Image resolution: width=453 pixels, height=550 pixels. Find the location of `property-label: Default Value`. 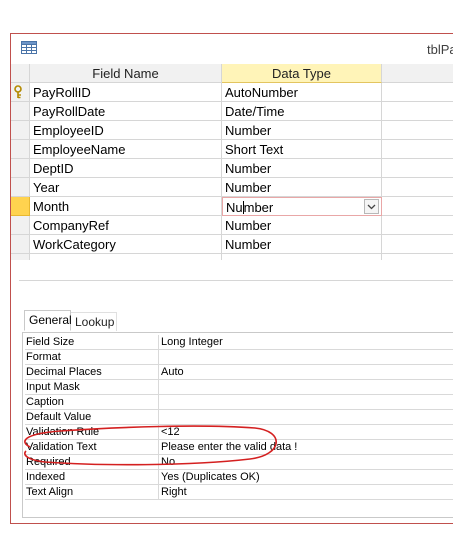

property-label: Default Value is located at coordinates (92, 417).